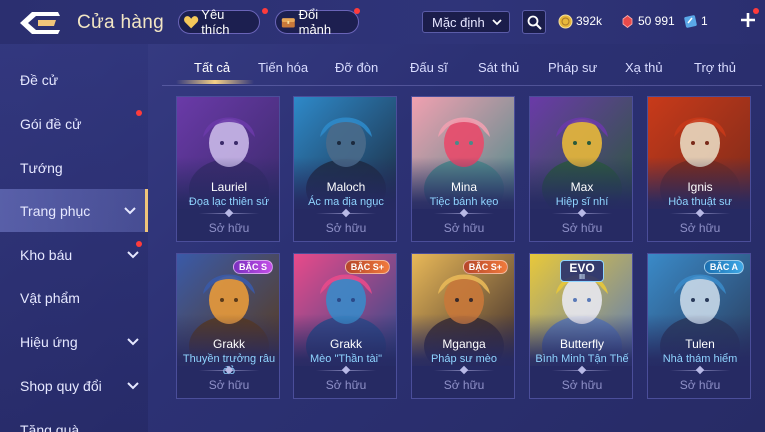 The width and height of the screenshot is (765, 432). I want to click on back-button, so click(40, 23).